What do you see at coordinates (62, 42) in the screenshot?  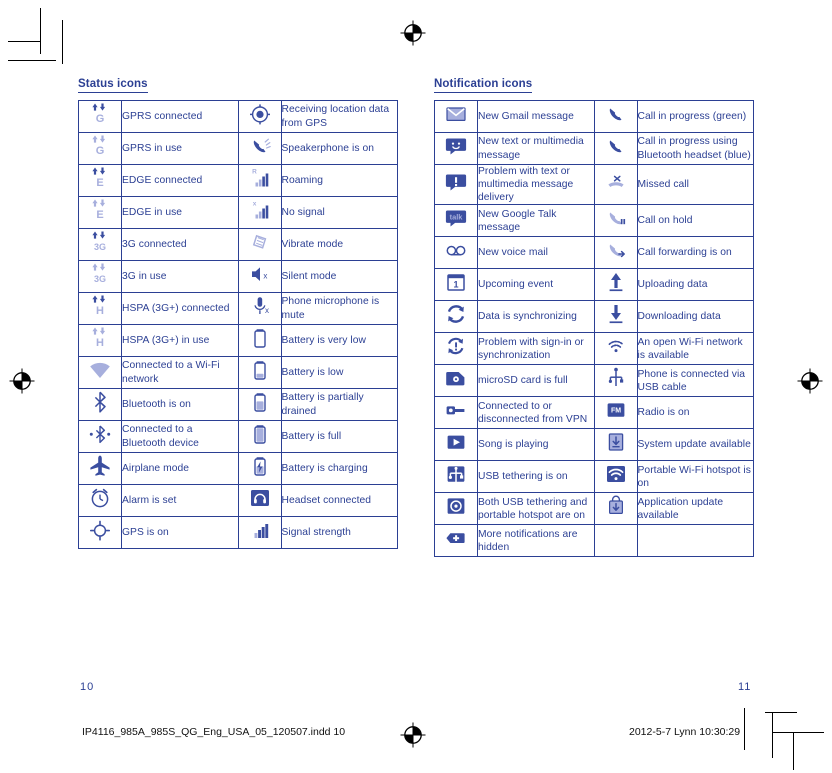 I see `crop-mark-tl-v2` at bounding box center [62, 42].